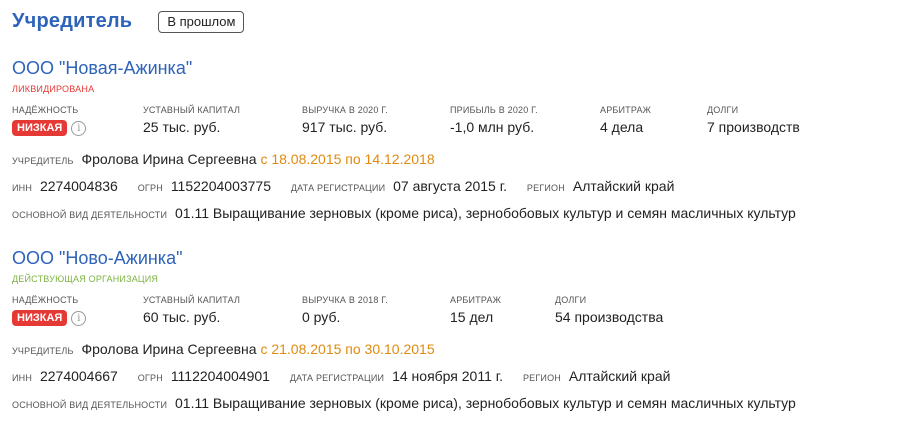  What do you see at coordinates (201, 21) in the screenshot?
I see `past-filter-button: В прошлом` at bounding box center [201, 21].